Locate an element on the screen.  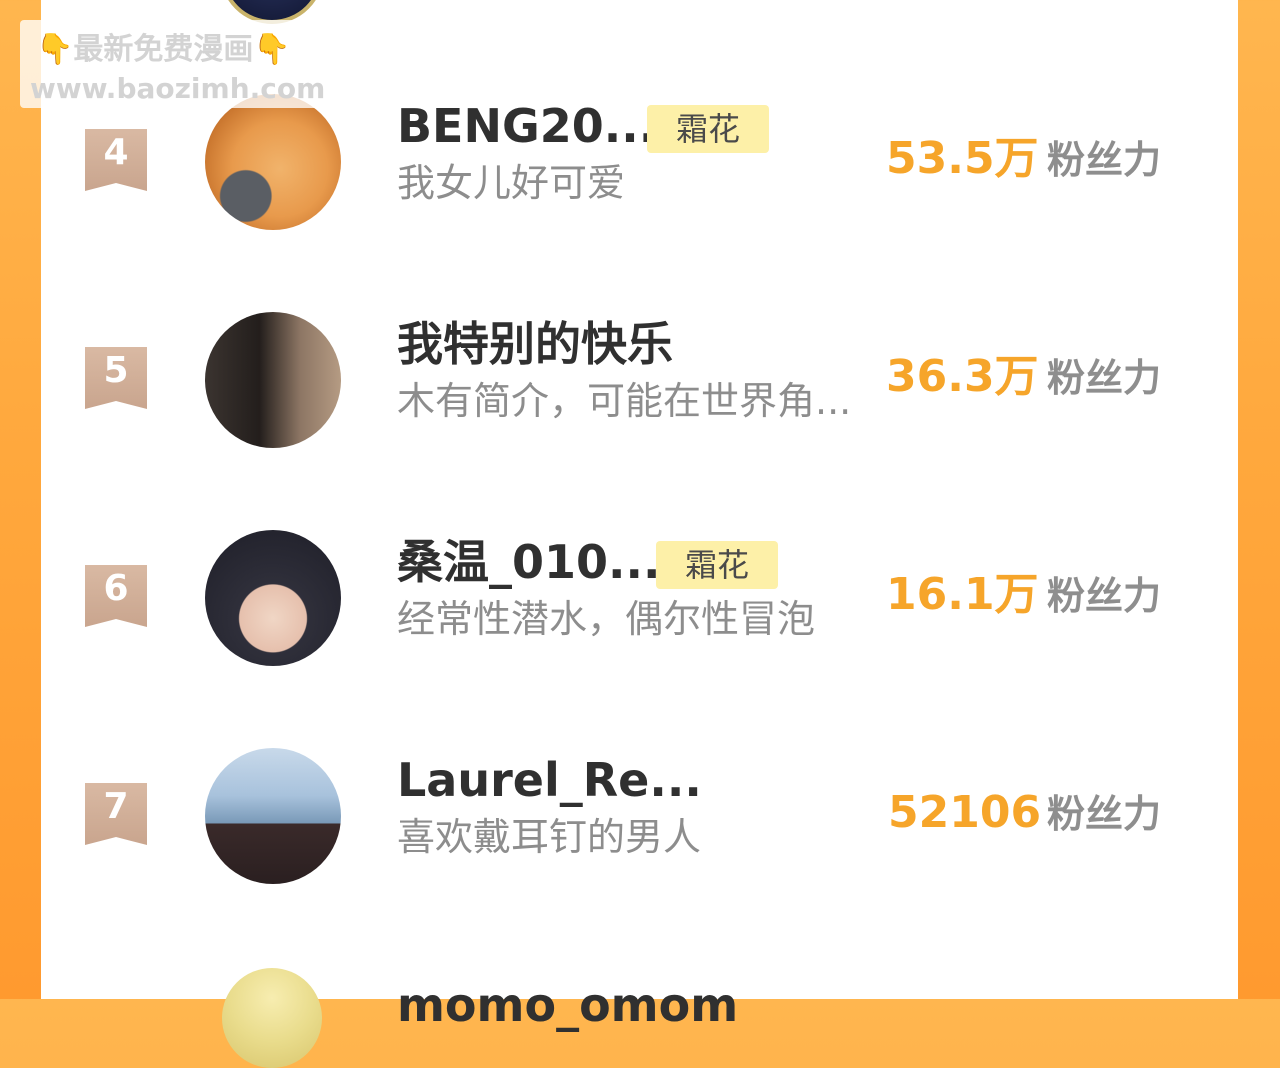
watermark-url: www.baozimh.com is located at coordinates (178, 88).